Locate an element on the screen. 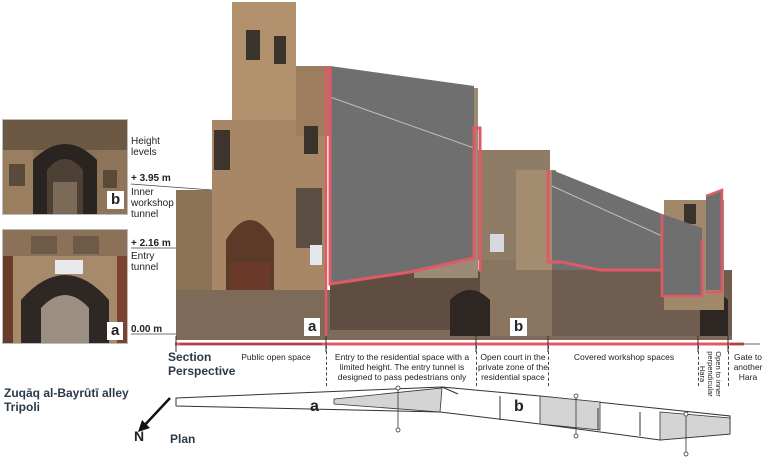  plan-marker-b: b is located at coordinates (519, 406).